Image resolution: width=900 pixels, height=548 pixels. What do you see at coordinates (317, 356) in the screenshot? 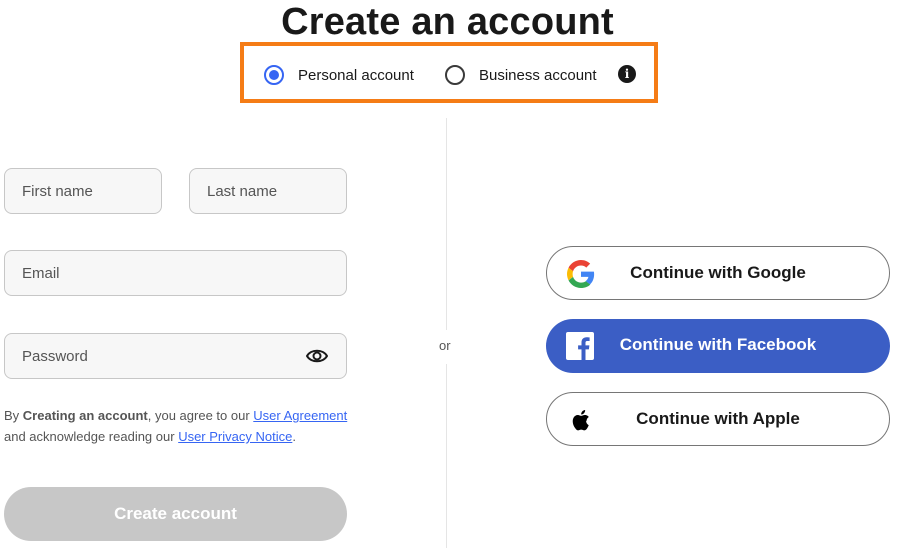
I see `eye-icon` at bounding box center [317, 356].